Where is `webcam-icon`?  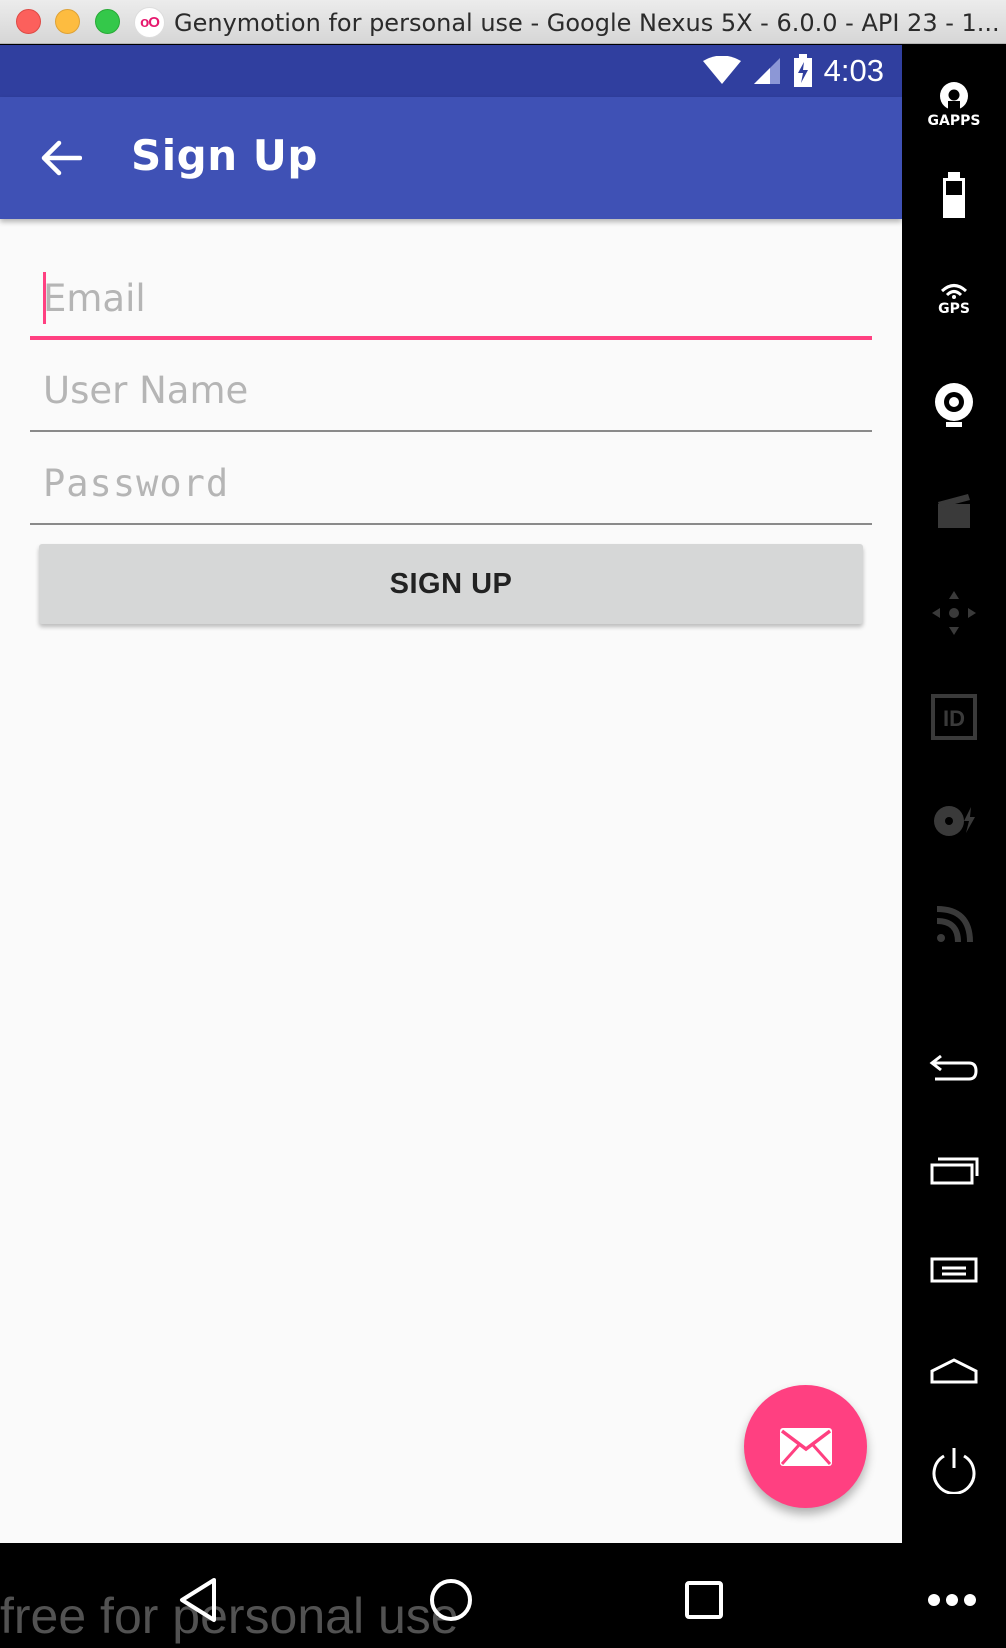 webcam-icon is located at coordinates (954, 405).